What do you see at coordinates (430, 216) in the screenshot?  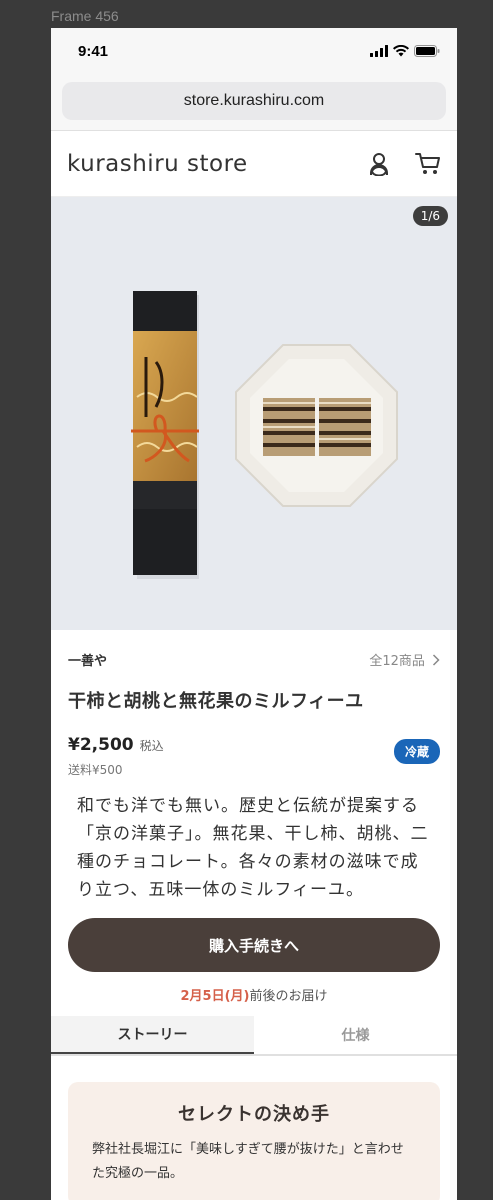 I see `image-counter: 1/6` at bounding box center [430, 216].